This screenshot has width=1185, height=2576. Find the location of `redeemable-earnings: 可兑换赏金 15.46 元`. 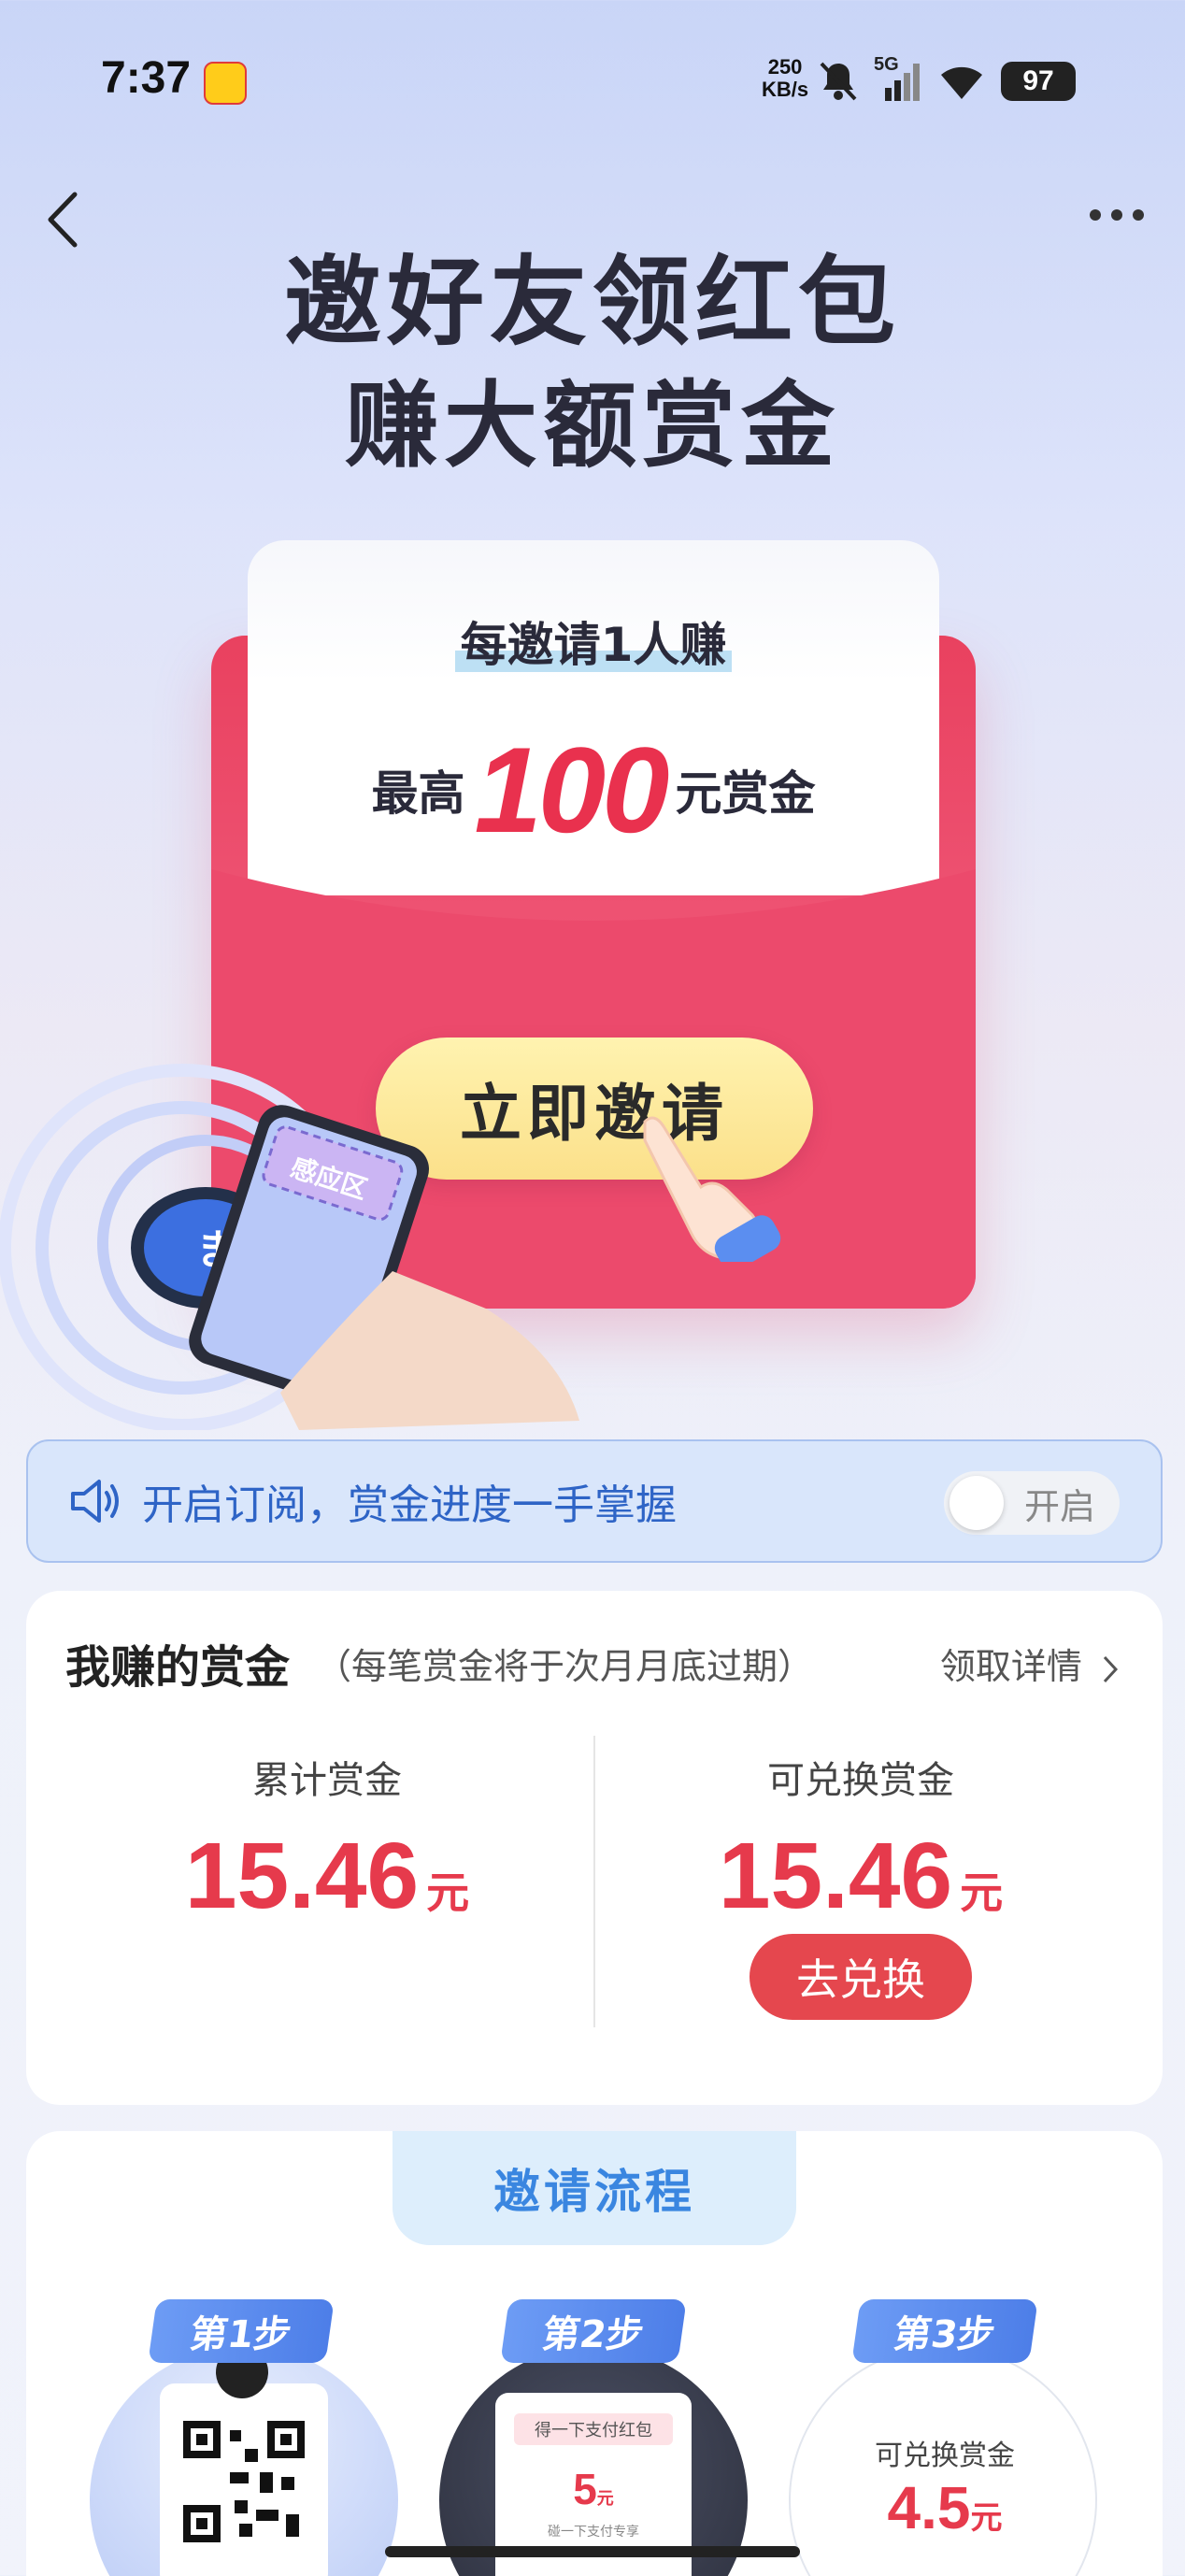

redeemable-earnings: 可兑换赏金 15.46 元 is located at coordinates (860, 1840).